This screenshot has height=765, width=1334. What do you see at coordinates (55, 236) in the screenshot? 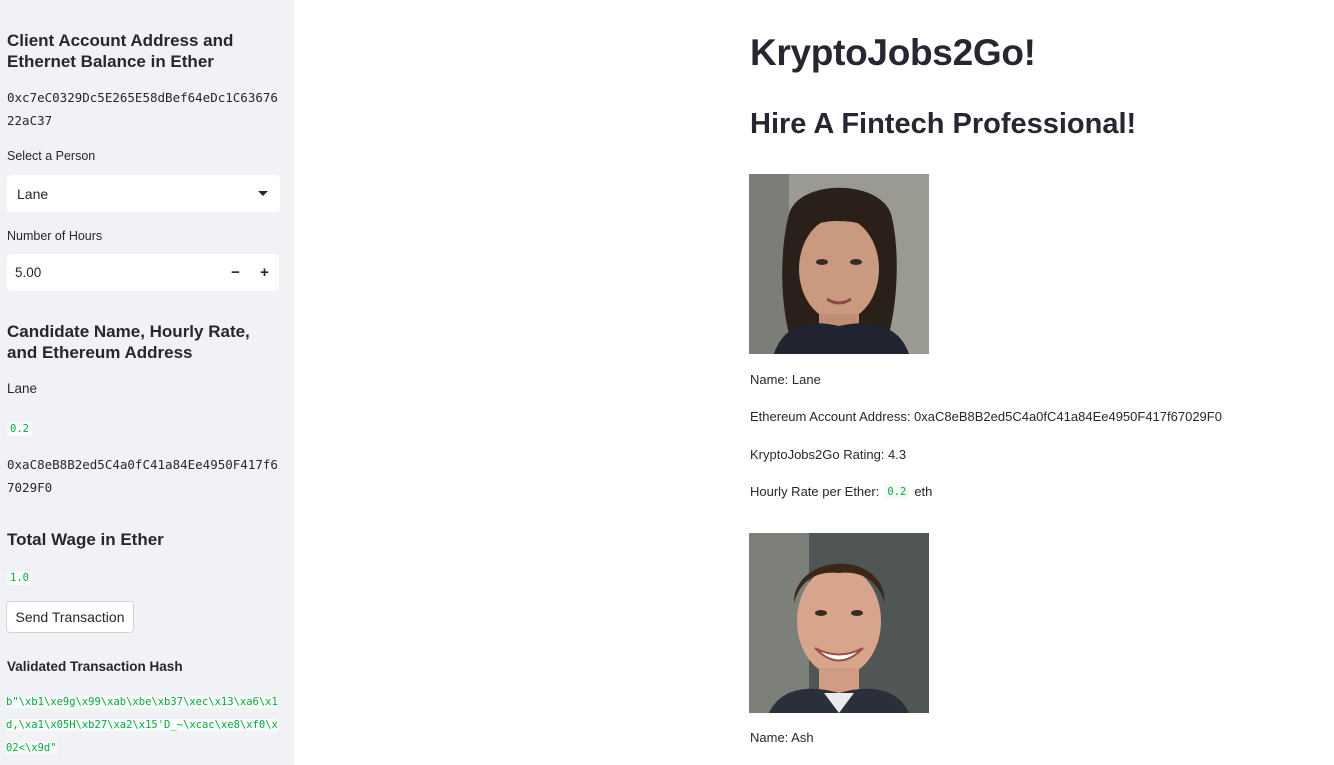
I see `hours-label: Number of Hours` at bounding box center [55, 236].